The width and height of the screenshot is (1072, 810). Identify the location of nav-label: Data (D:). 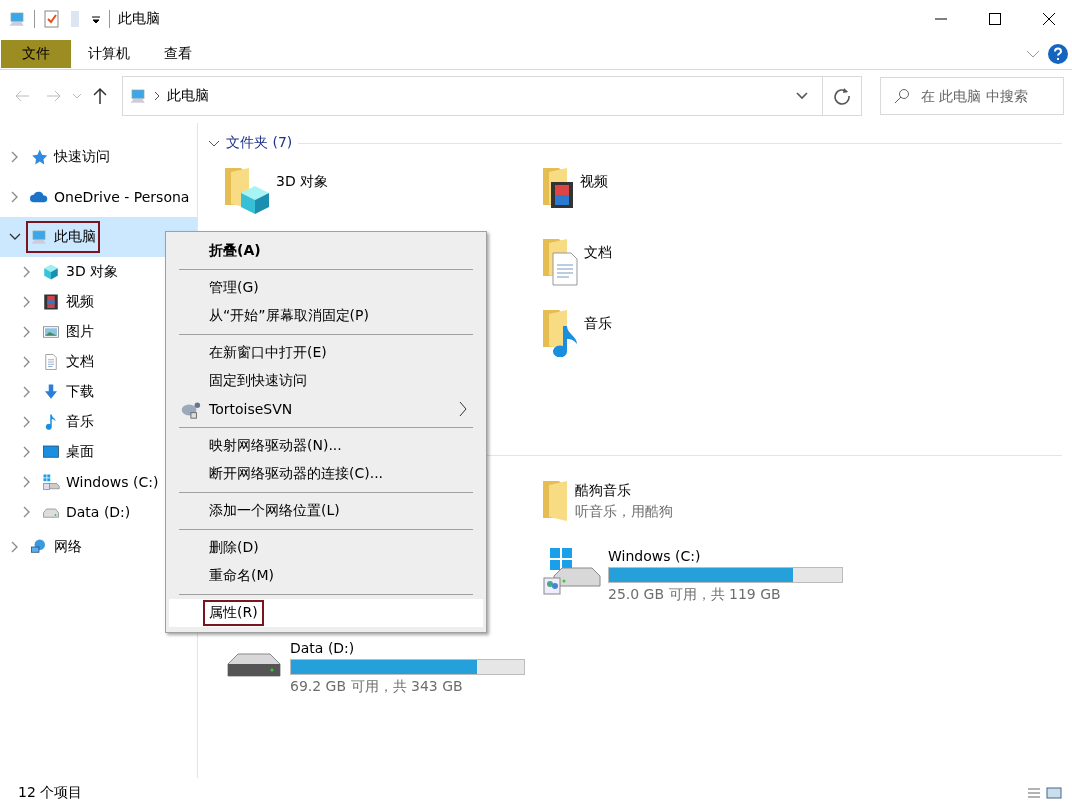
(98, 512).